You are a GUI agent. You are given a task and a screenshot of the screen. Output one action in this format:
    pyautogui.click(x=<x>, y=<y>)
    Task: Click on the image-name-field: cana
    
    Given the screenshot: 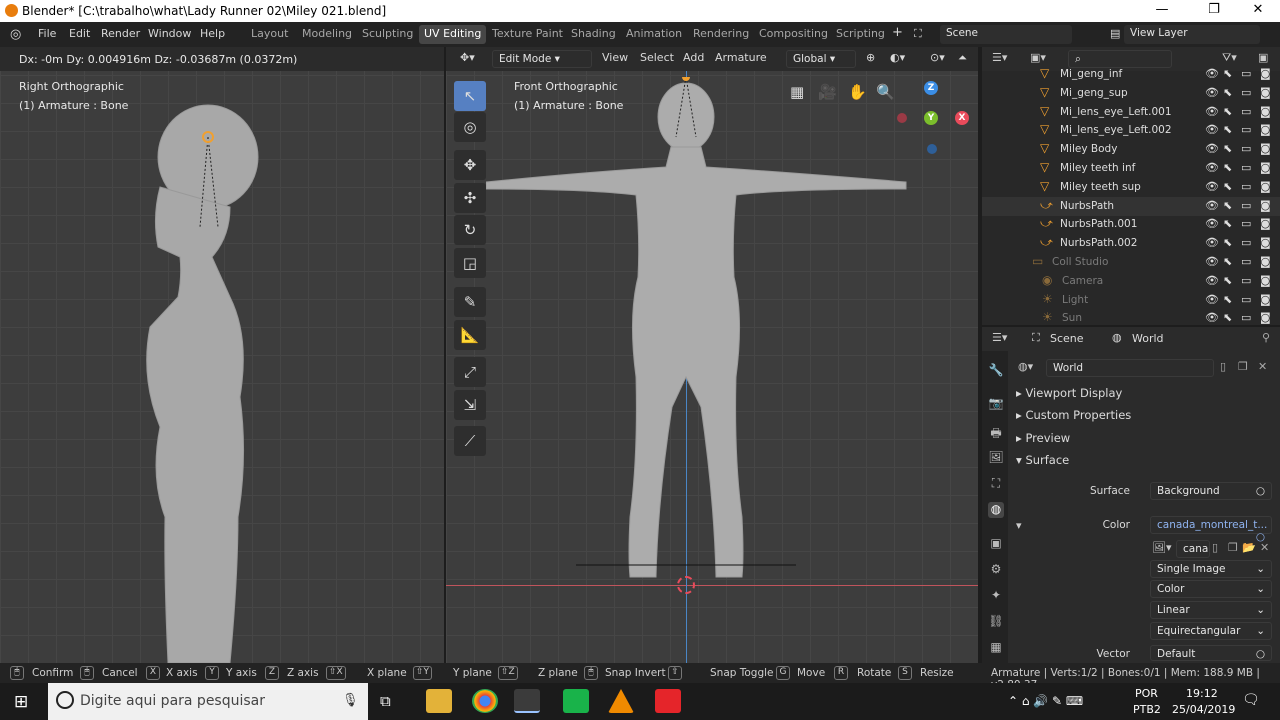 What is the action you would take?
    pyautogui.click(x=1193, y=549)
    